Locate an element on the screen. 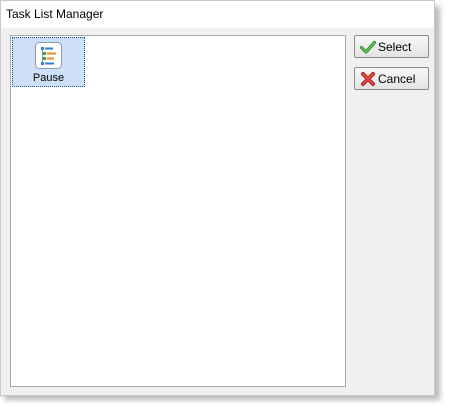  list-item-label: Pause is located at coordinates (48, 78).